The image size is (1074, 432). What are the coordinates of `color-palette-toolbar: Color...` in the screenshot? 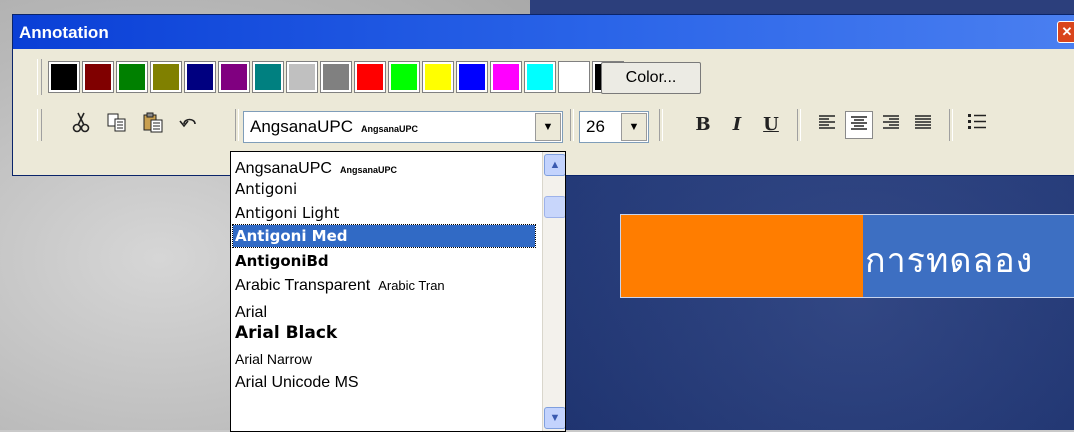 It's located at (552, 77).